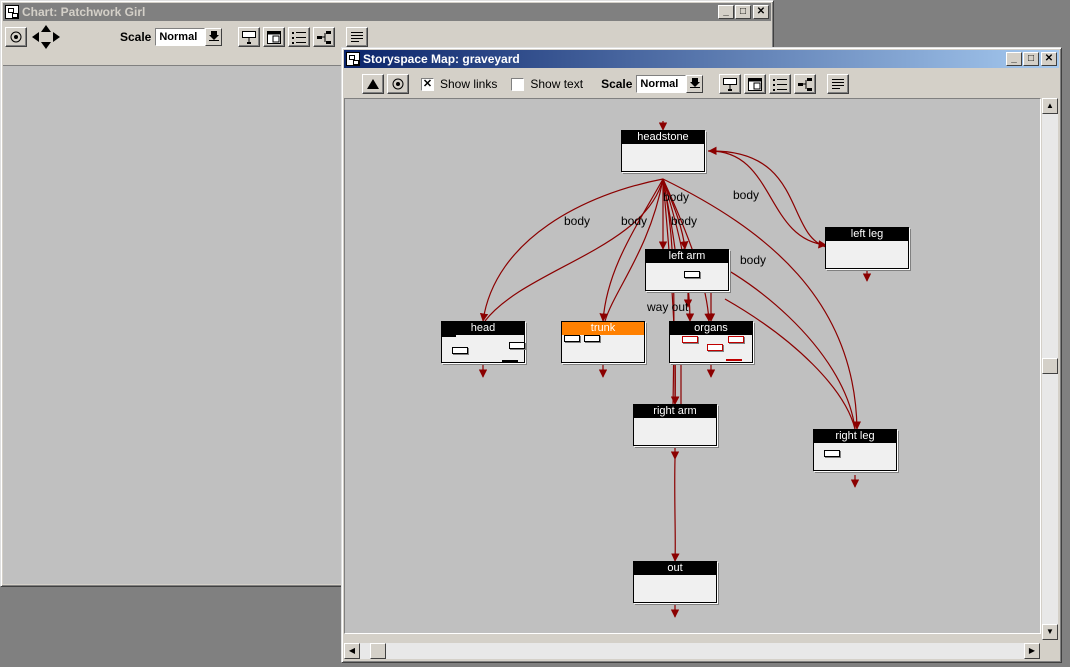 The width and height of the screenshot is (1070, 667). I want to click on horizontal-scroll-thumb, so click(378, 651).